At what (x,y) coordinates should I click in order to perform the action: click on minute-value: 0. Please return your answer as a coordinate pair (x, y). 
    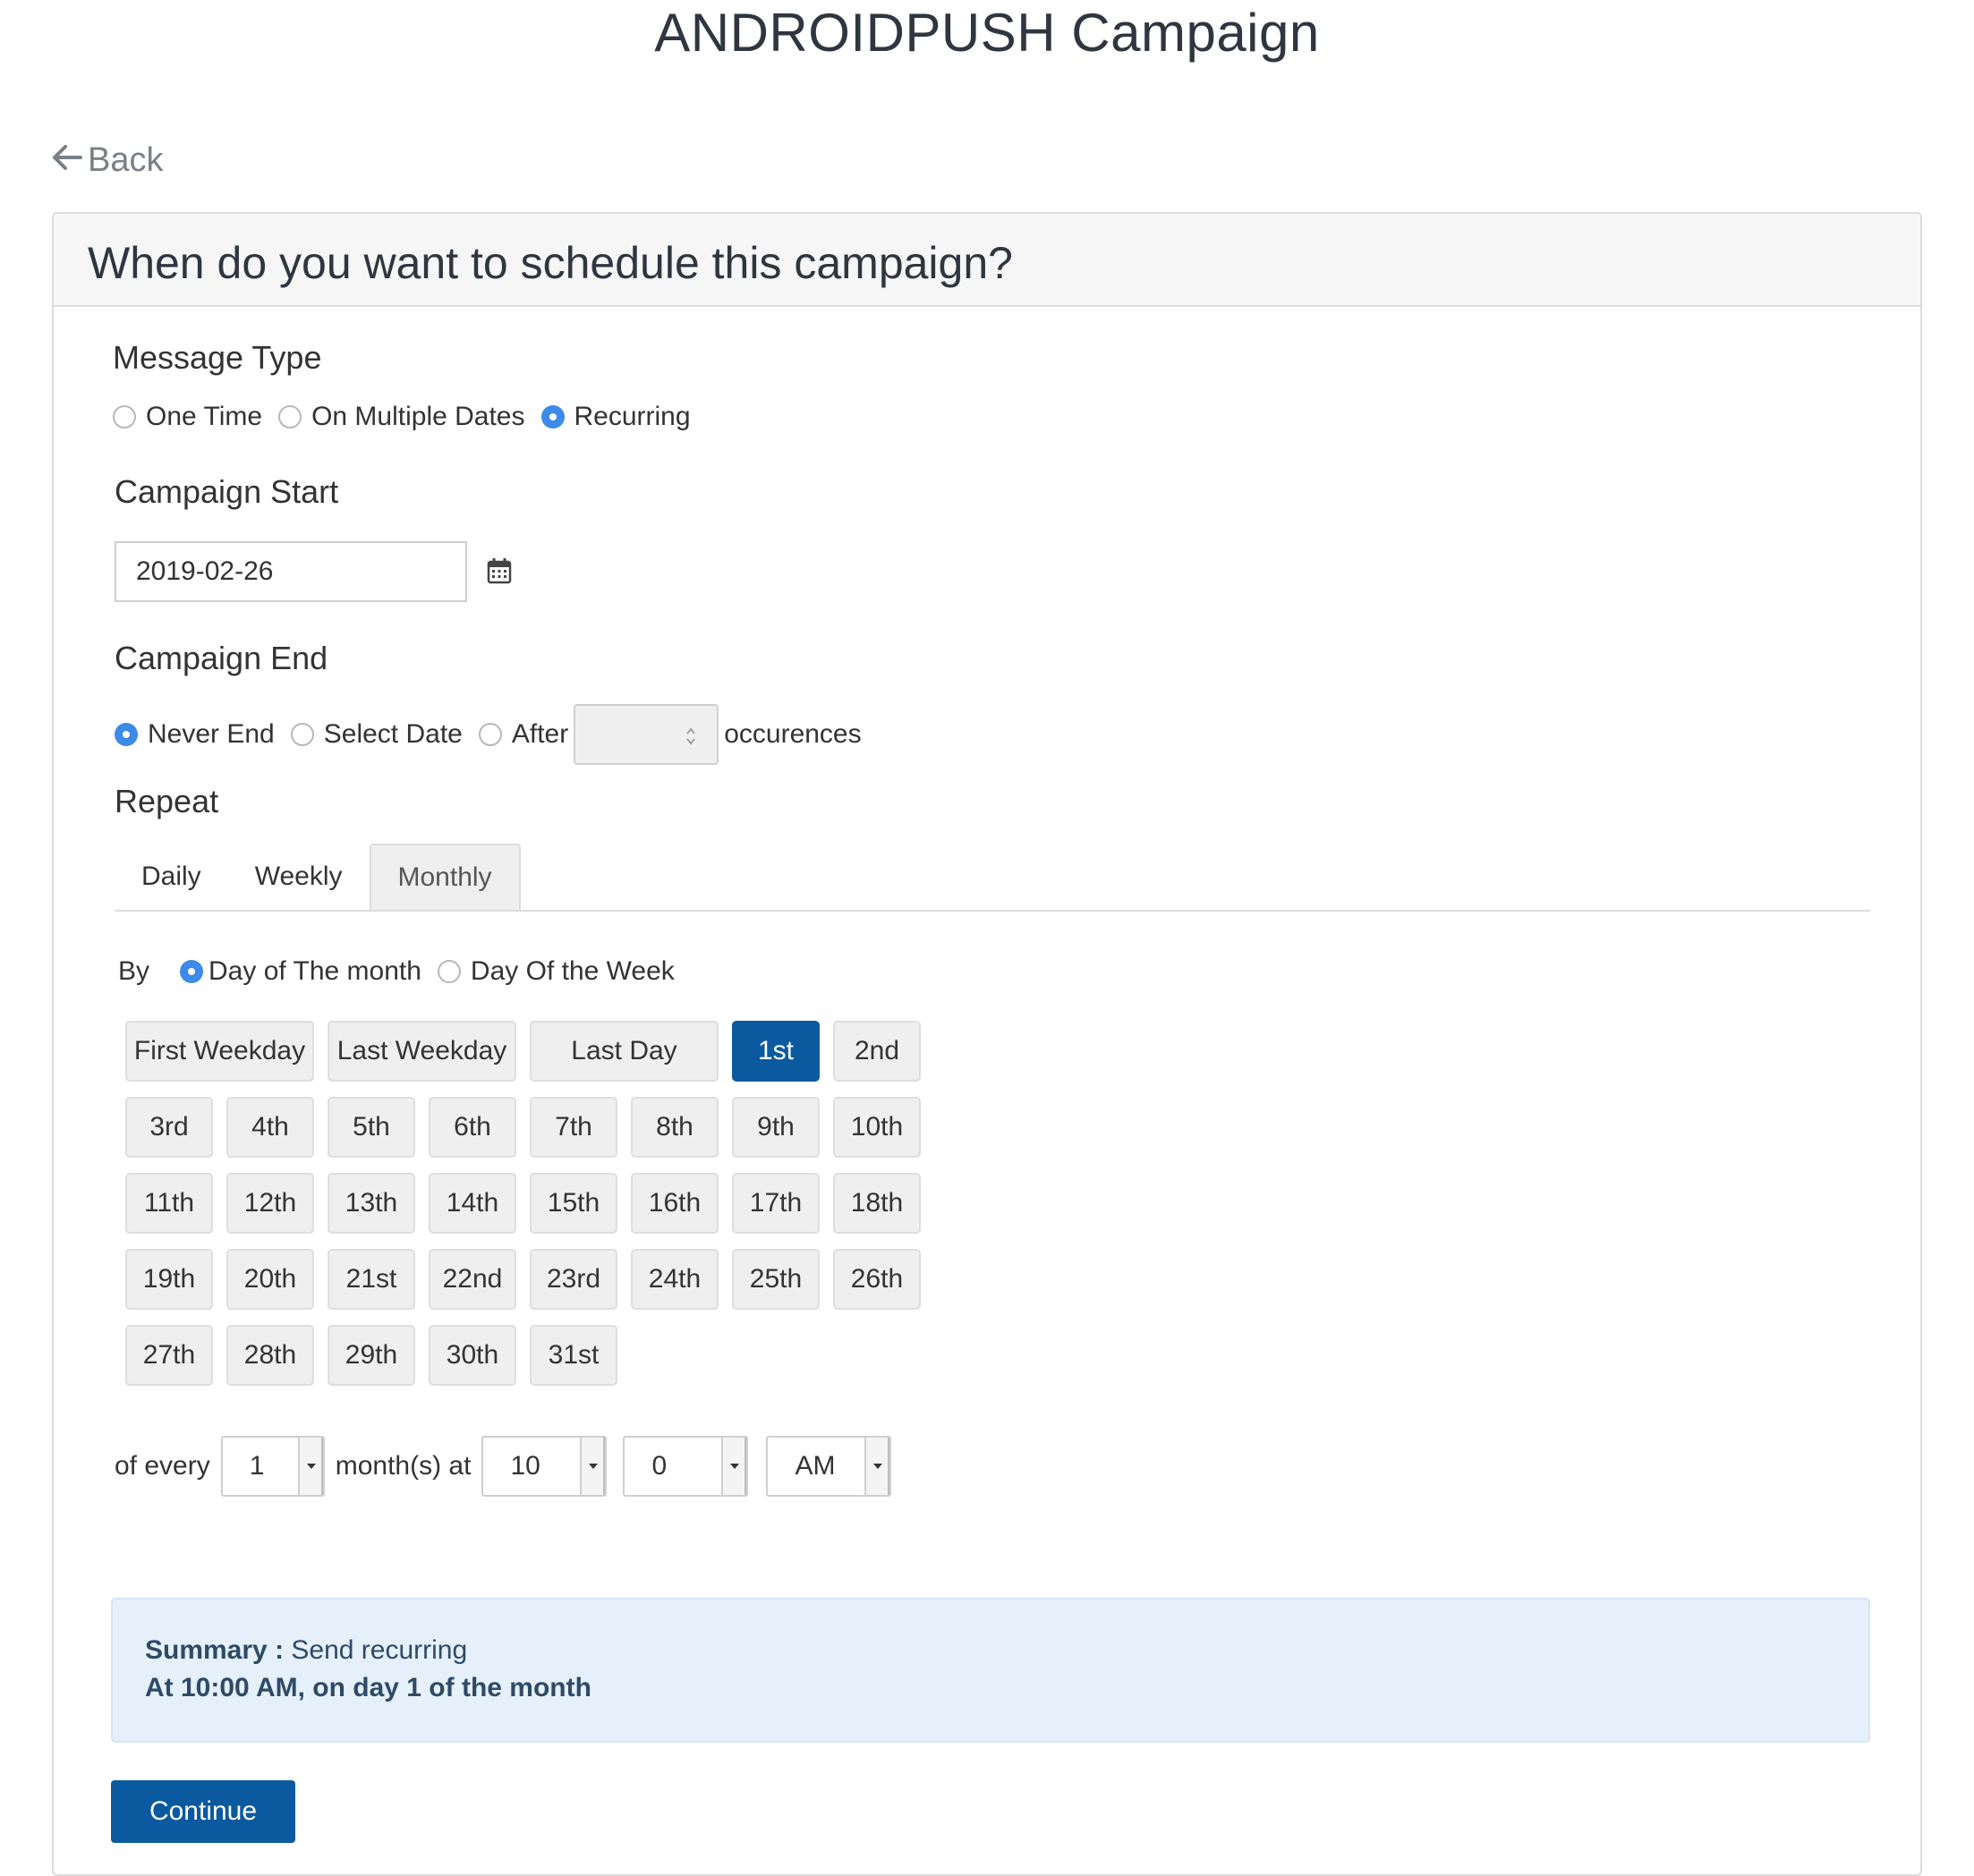
    Looking at the image, I should click on (659, 1466).